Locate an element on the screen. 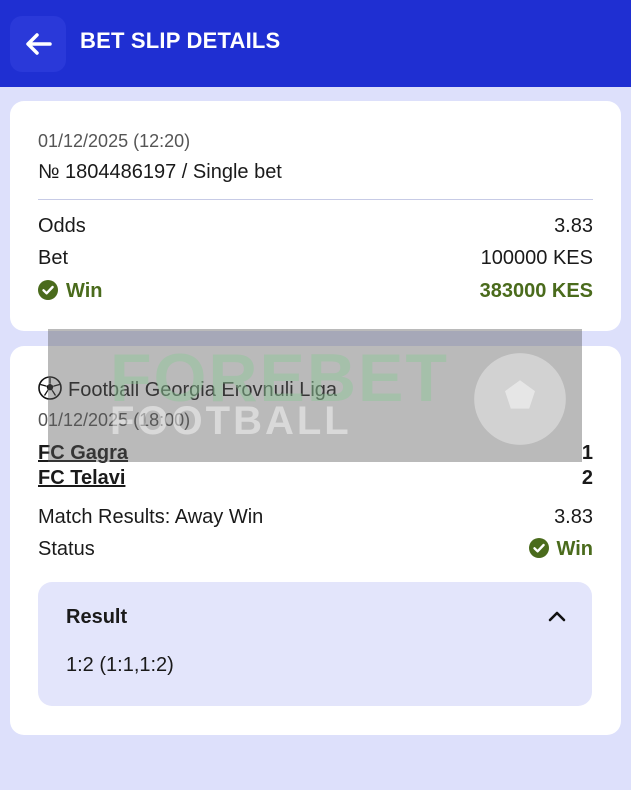  league-name: Football Georgia Erovnuli Liga is located at coordinates (203, 390).